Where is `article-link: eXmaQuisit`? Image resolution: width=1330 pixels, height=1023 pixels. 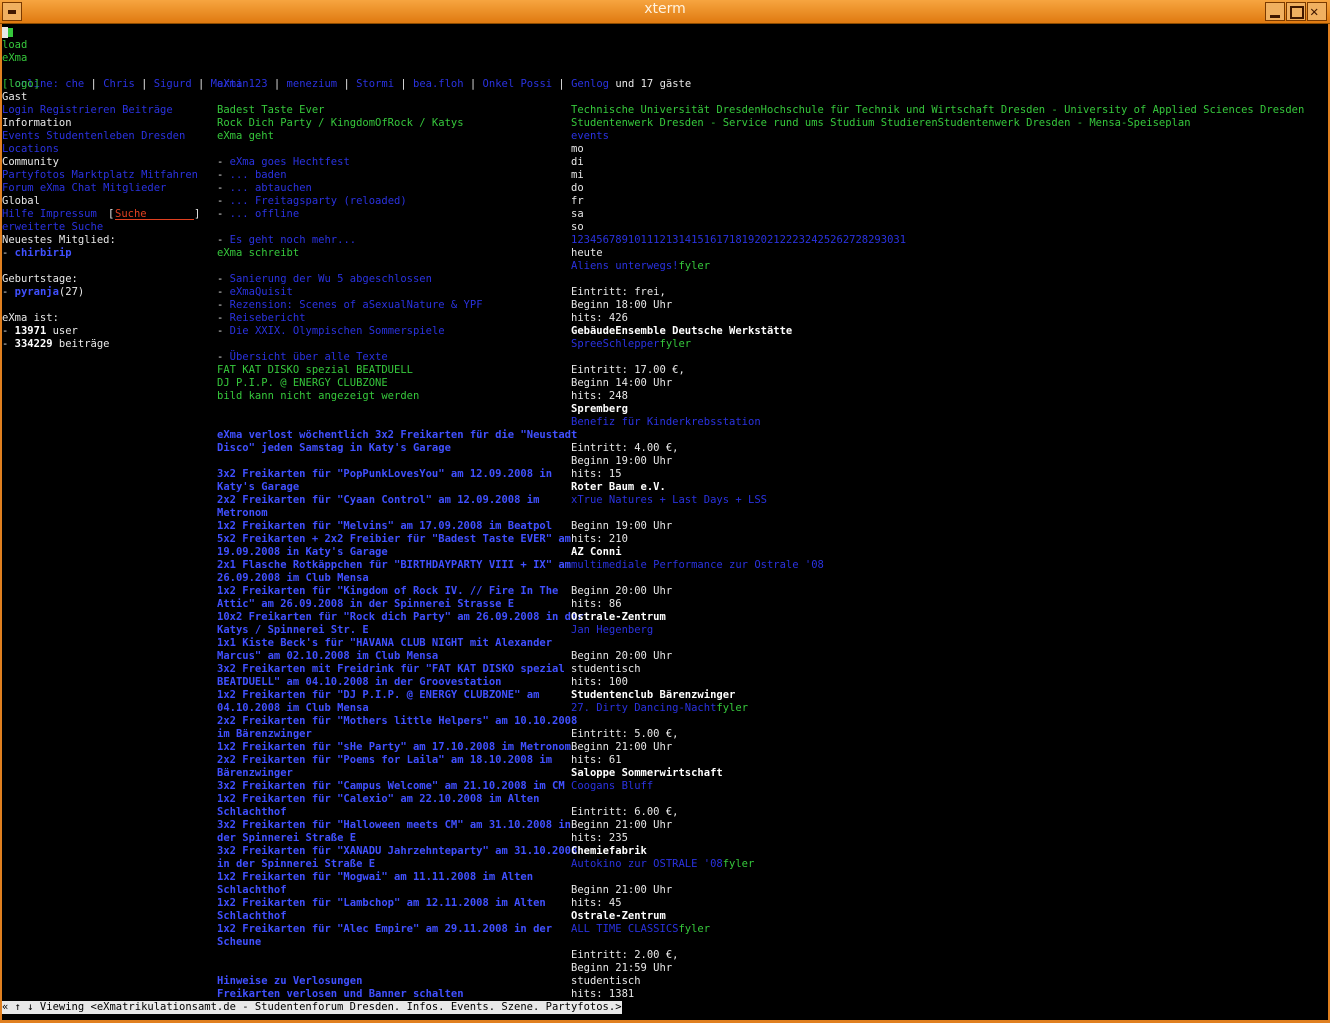 article-link: eXmaQuisit is located at coordinates (261, 292).